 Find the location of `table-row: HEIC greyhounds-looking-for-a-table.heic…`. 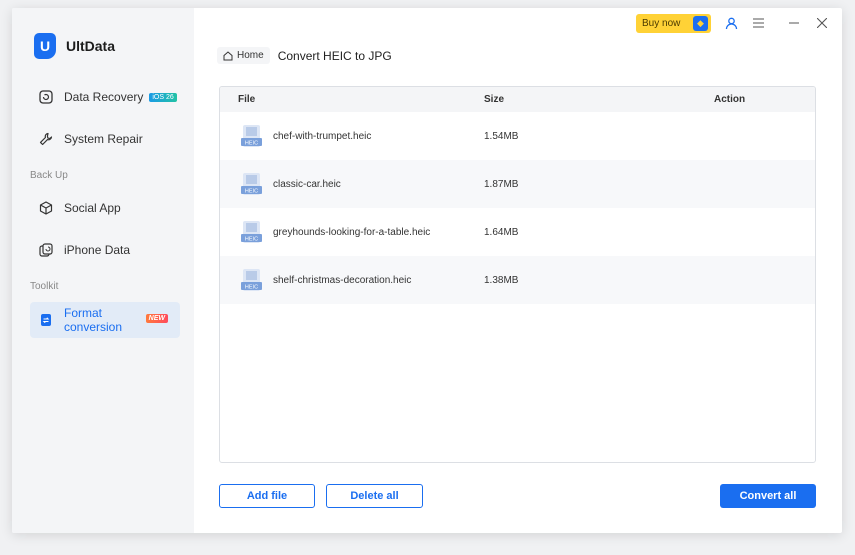

table-row: HEIC greyhounds-looking-for-a-table.heic… is located at coordinates (517, 232).